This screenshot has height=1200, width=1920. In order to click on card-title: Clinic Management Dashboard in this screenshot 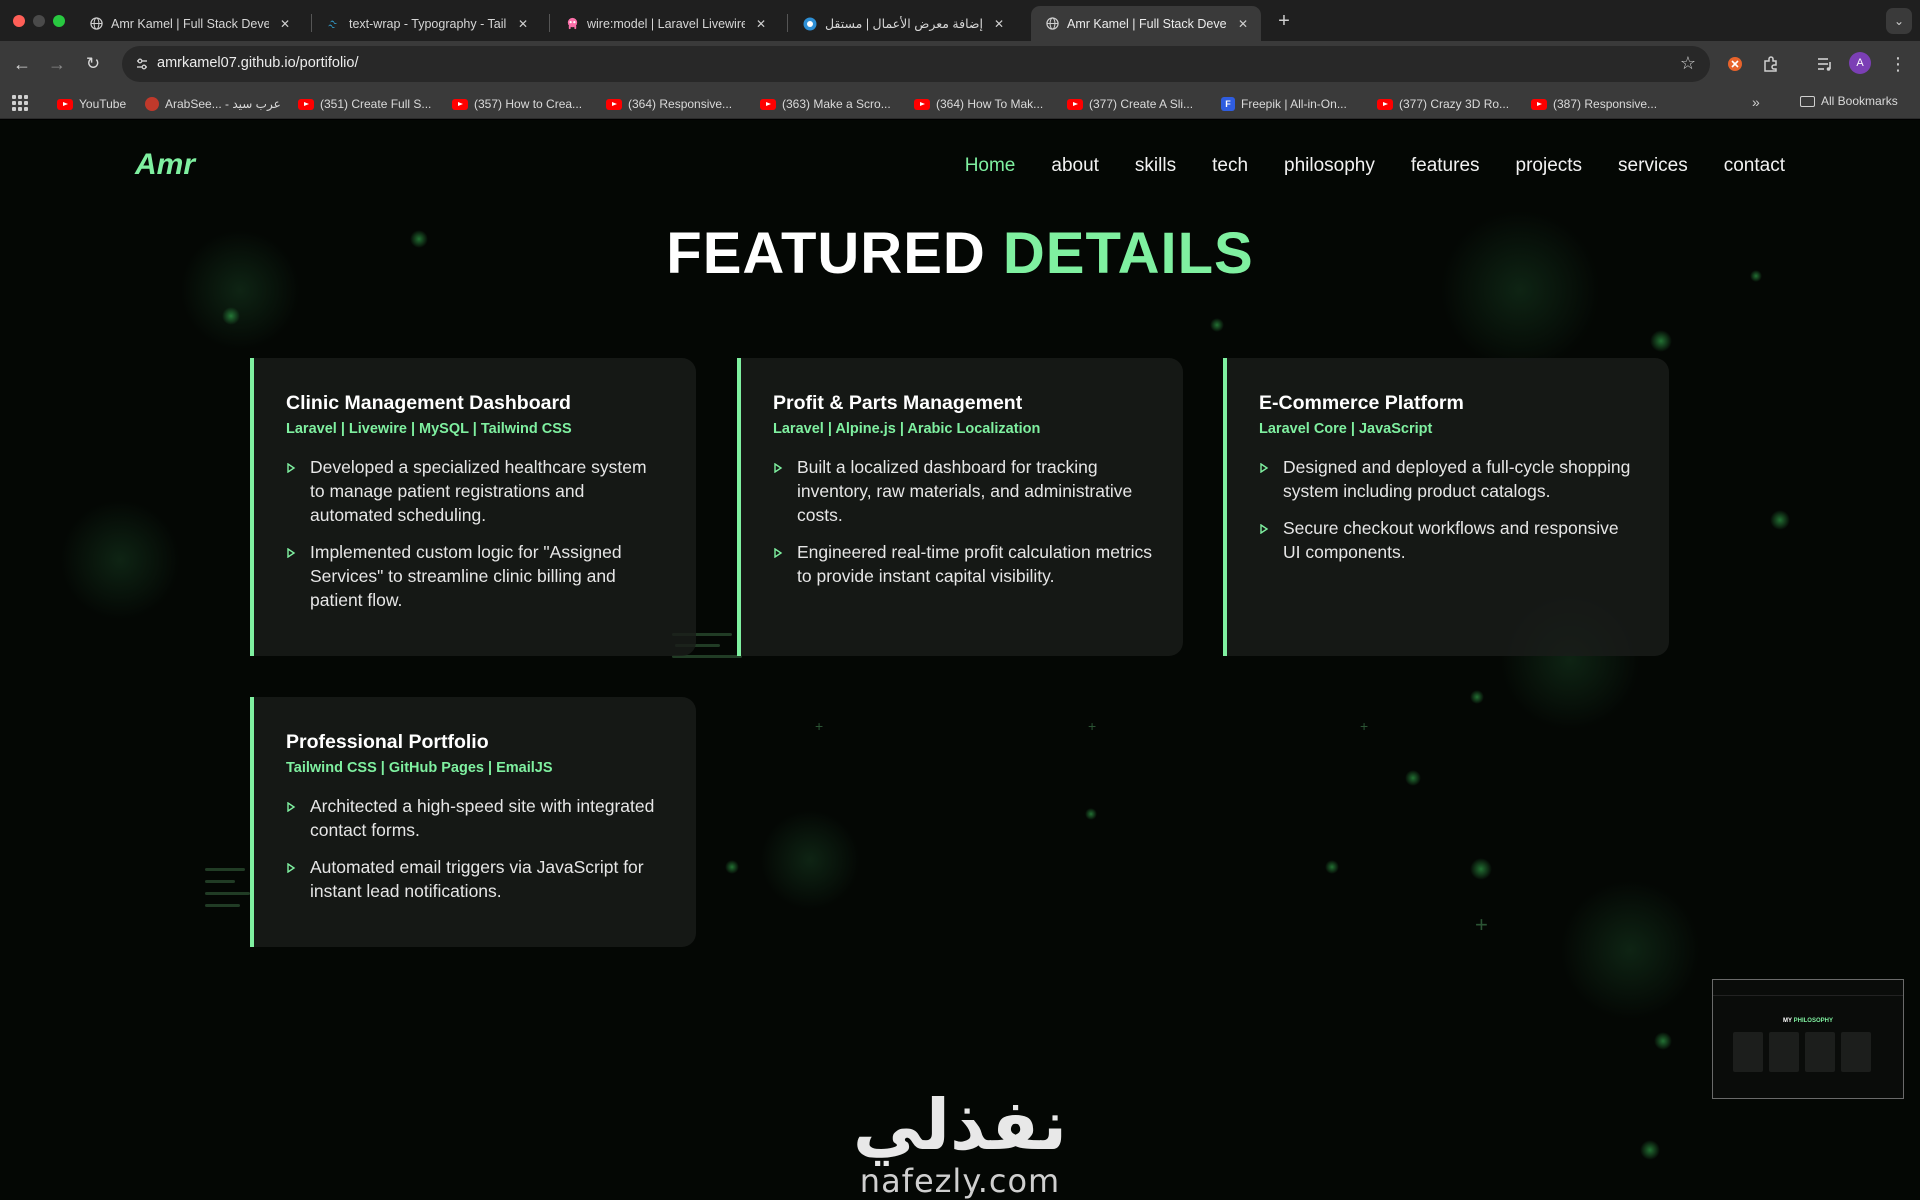, I will do `click(428, 403)`.